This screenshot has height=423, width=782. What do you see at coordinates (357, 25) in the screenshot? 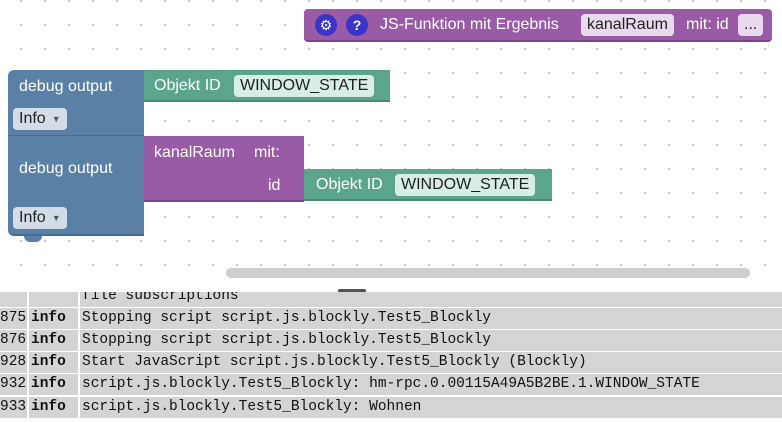
I see `help-icon: ?` at bounding box center [357, 25].